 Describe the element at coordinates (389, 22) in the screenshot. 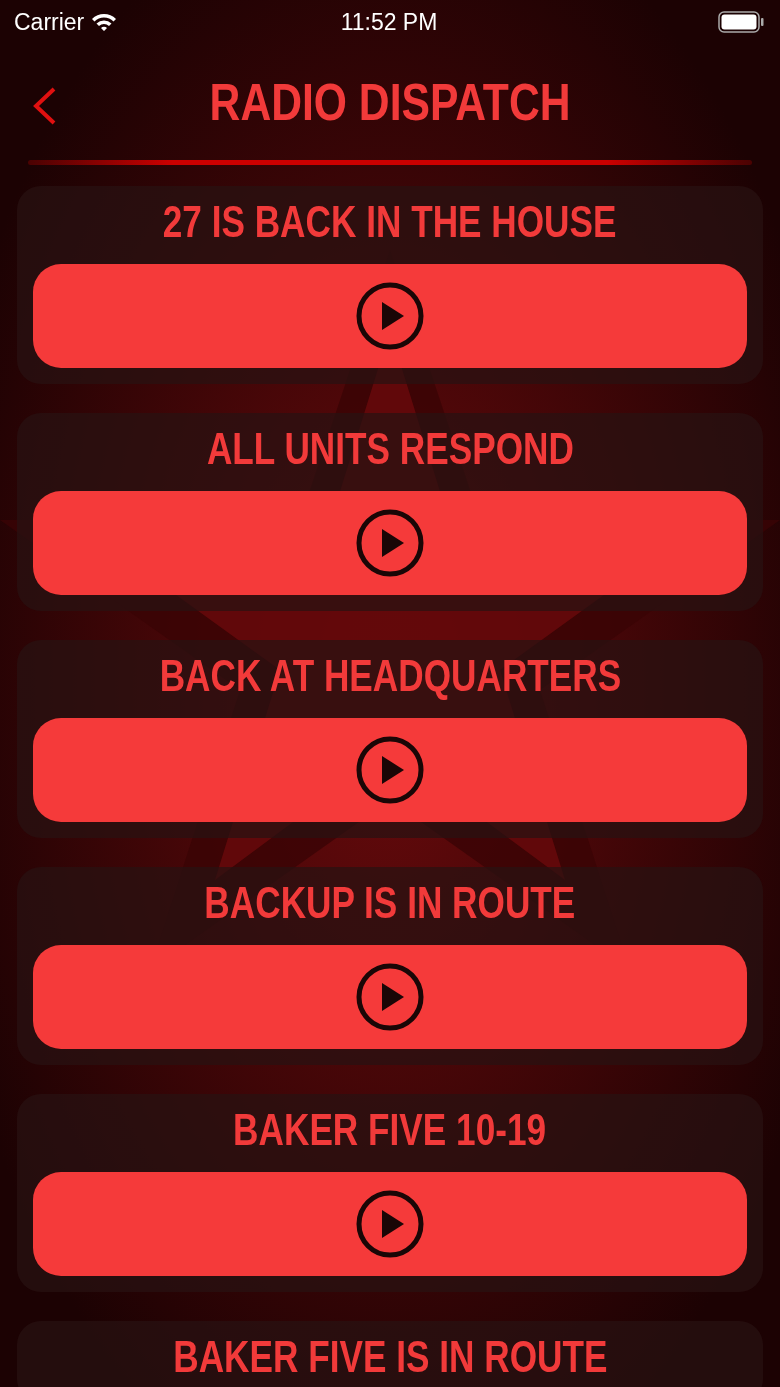

I see `clock-time: 11:52 PM` at that location.